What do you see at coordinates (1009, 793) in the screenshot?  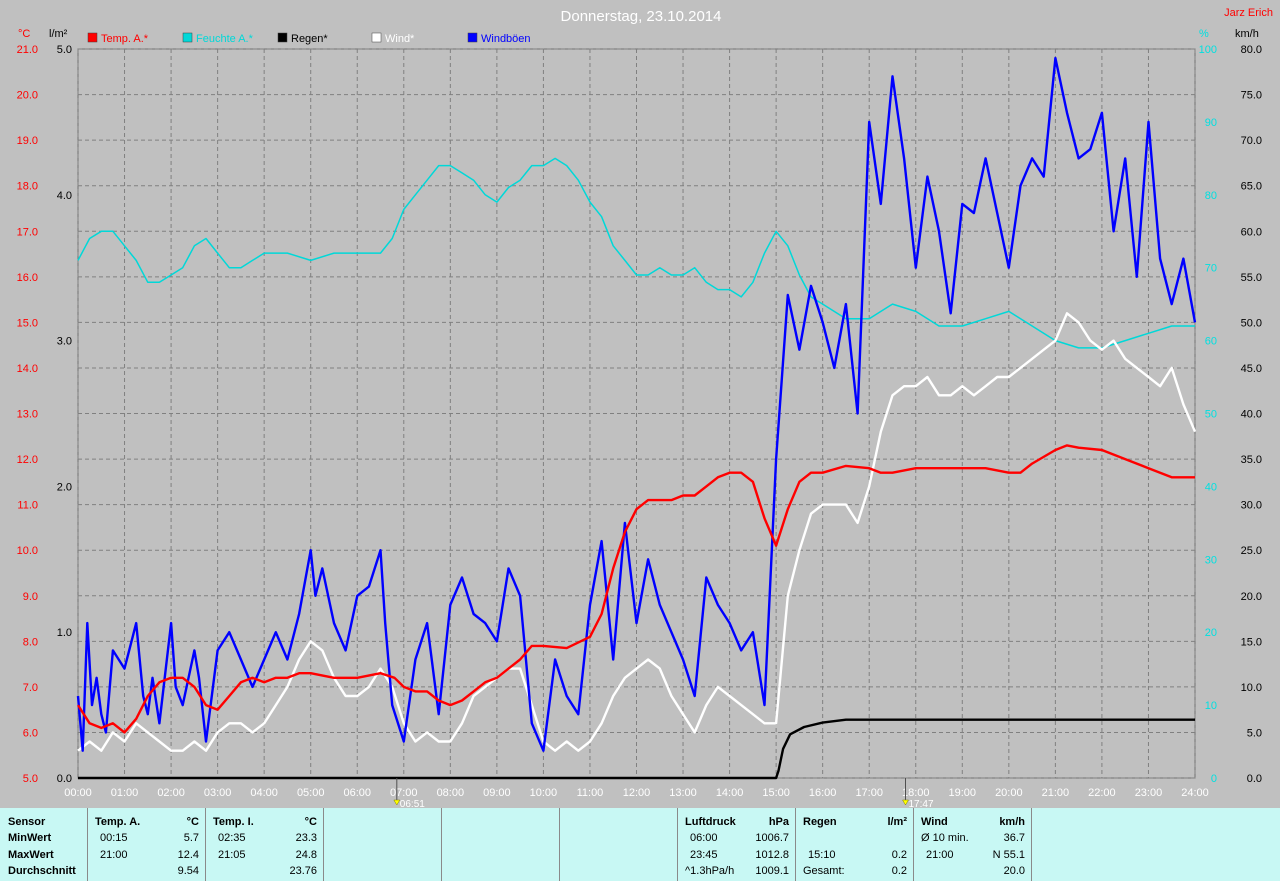 I see `x-tick-label: 20:00` at bounding box center [1009, 793].